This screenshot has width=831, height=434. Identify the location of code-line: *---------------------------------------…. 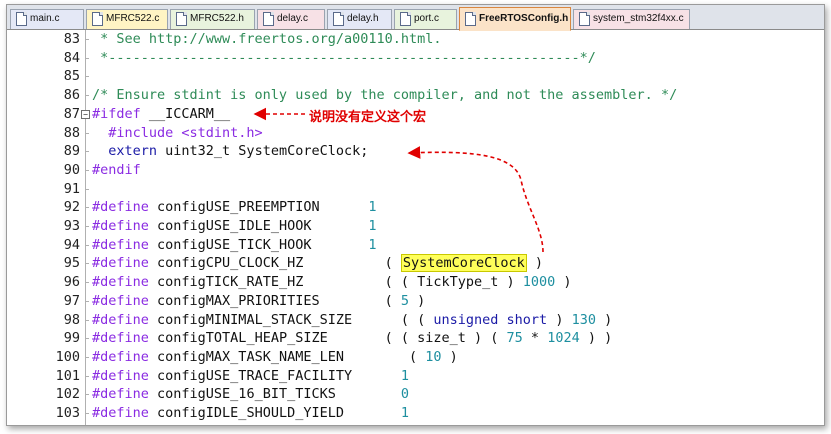
(344, 58).